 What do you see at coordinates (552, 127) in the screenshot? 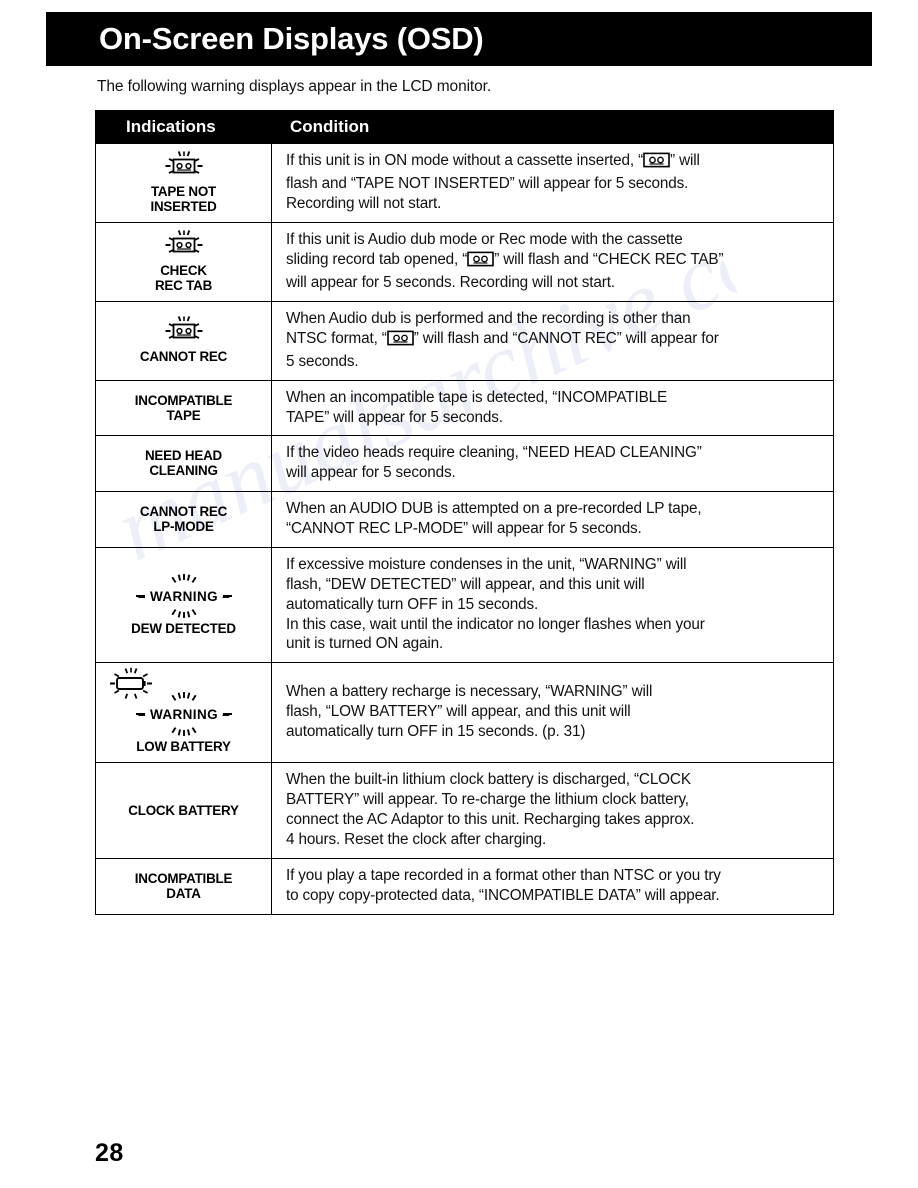
I see `column-header-condition: Condition` at bounding box center [552, 127].